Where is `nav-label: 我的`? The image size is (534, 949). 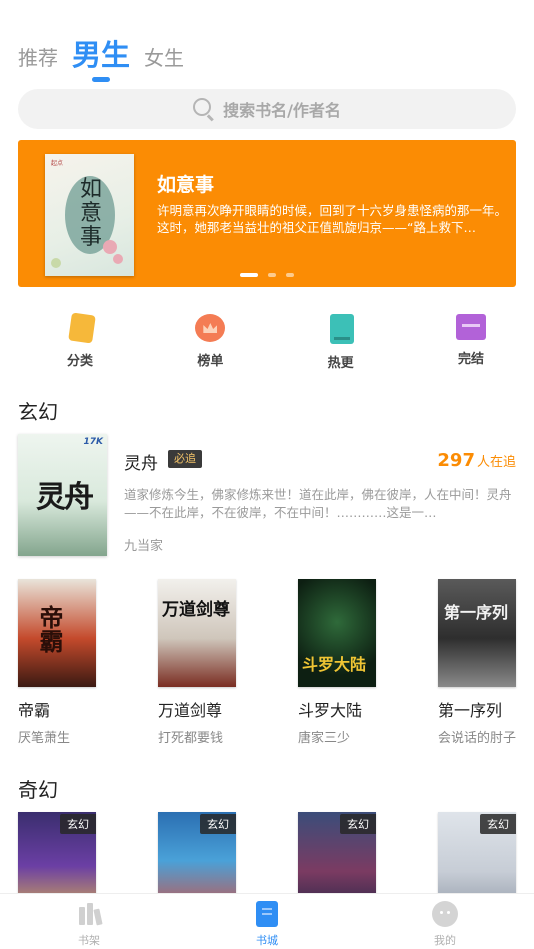 nav-label: 我的 is located at coordinates (445, 940).